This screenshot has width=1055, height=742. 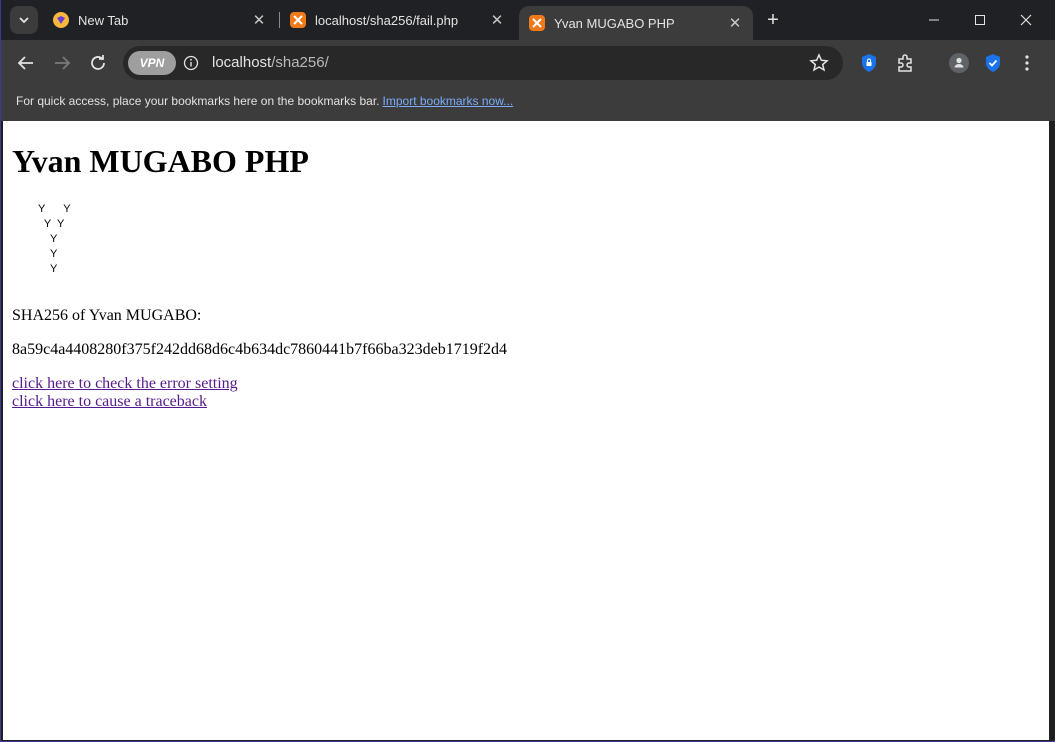 I want to click on tab-fail-php: localhost/sha256/fail.php ✕, so click(x=401, y=20).